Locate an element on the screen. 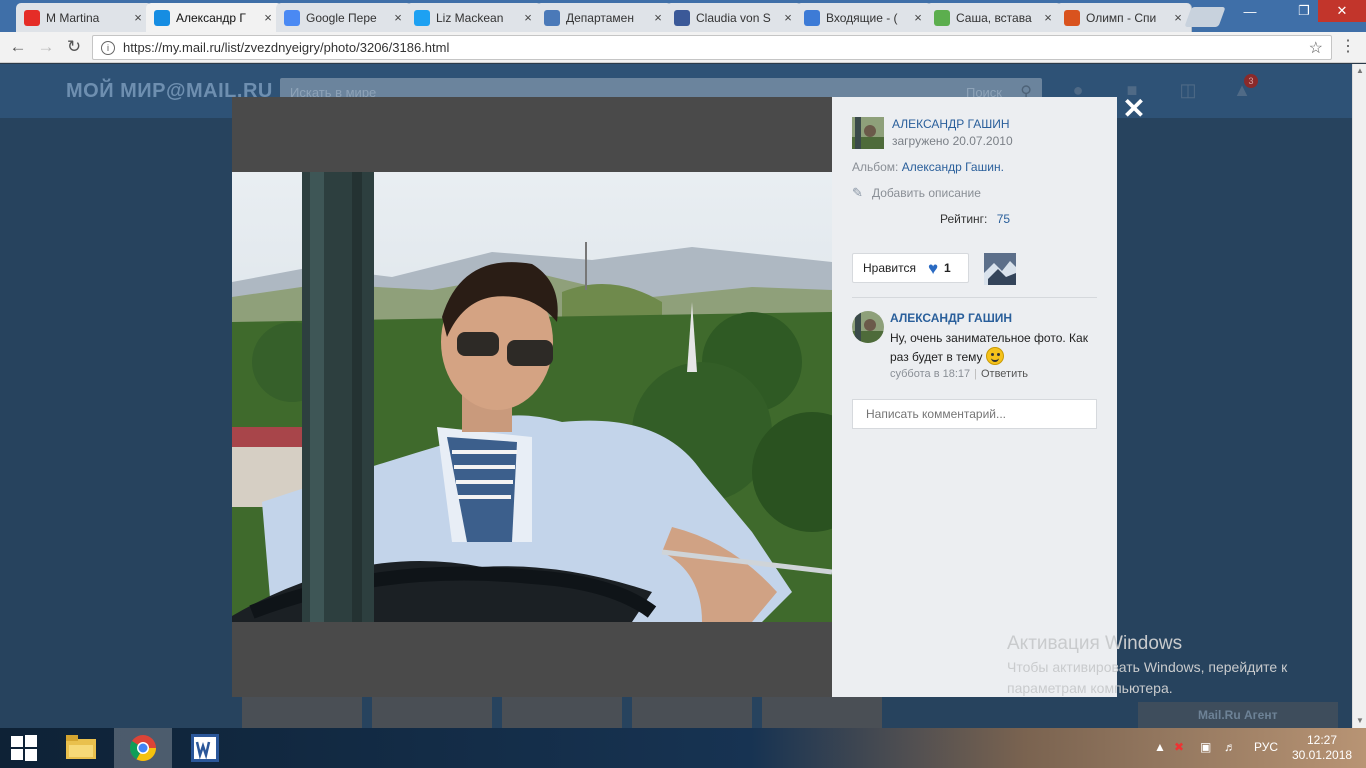 This screenshot has height=768, width=1366. upload-date: загружено 20.07.2010 is located at coordinates (952, 141).